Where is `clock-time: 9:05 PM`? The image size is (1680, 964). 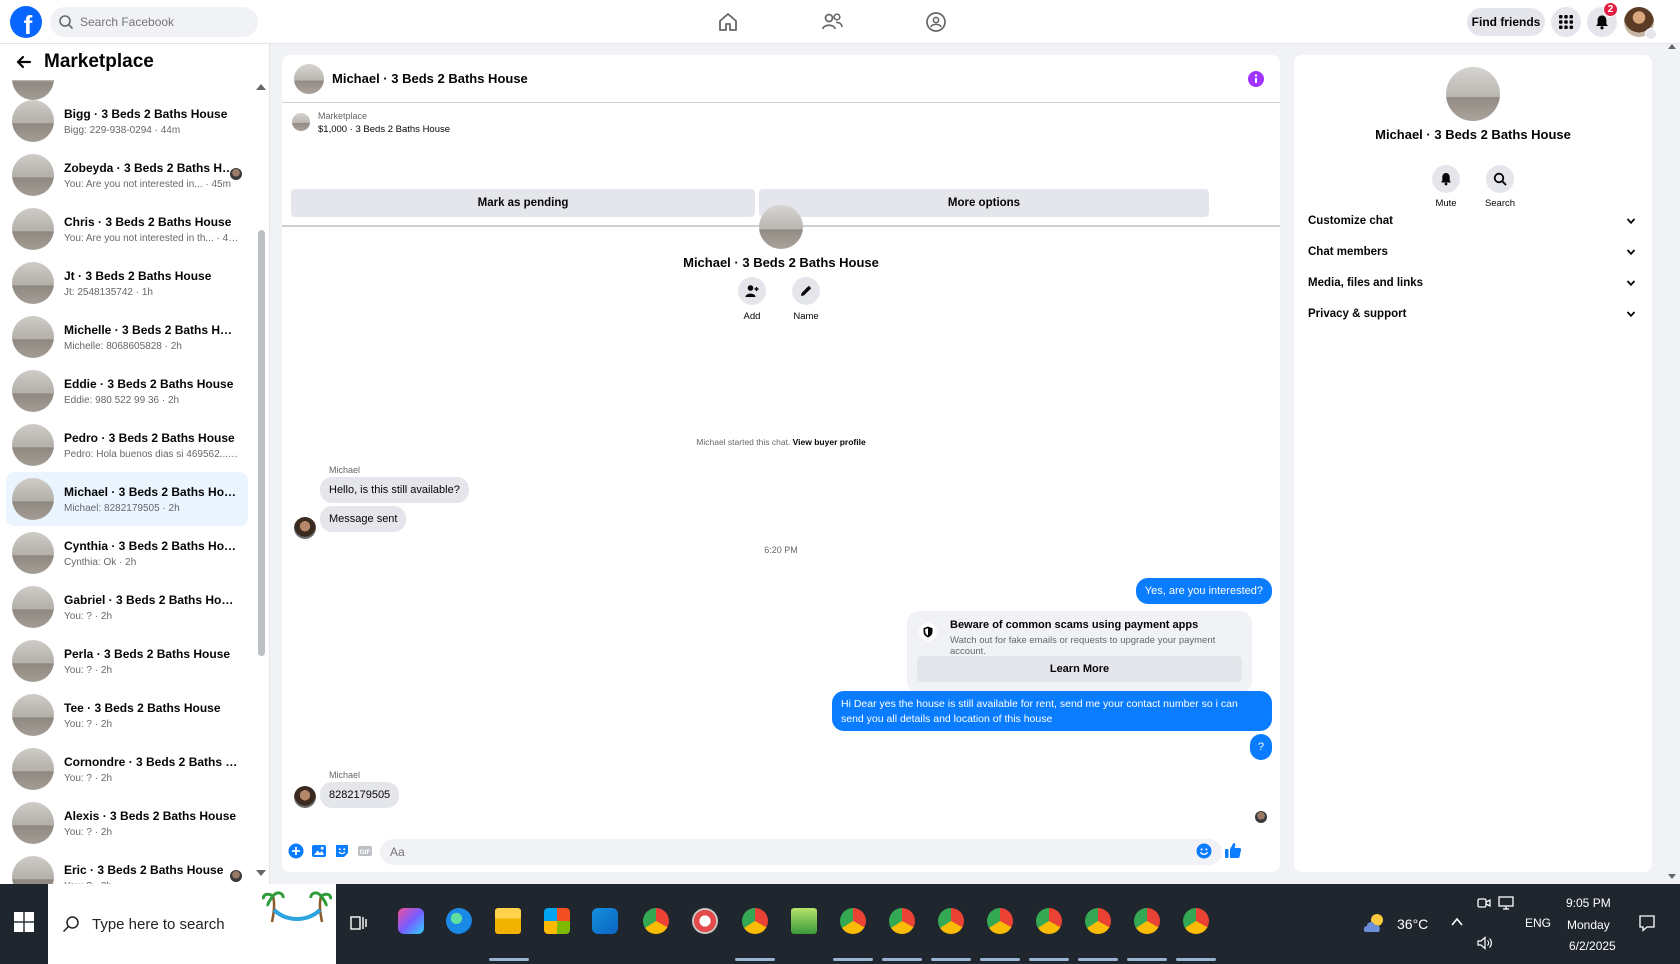
clock-time: 9:05 PM is located at coordinates (1588, 903).